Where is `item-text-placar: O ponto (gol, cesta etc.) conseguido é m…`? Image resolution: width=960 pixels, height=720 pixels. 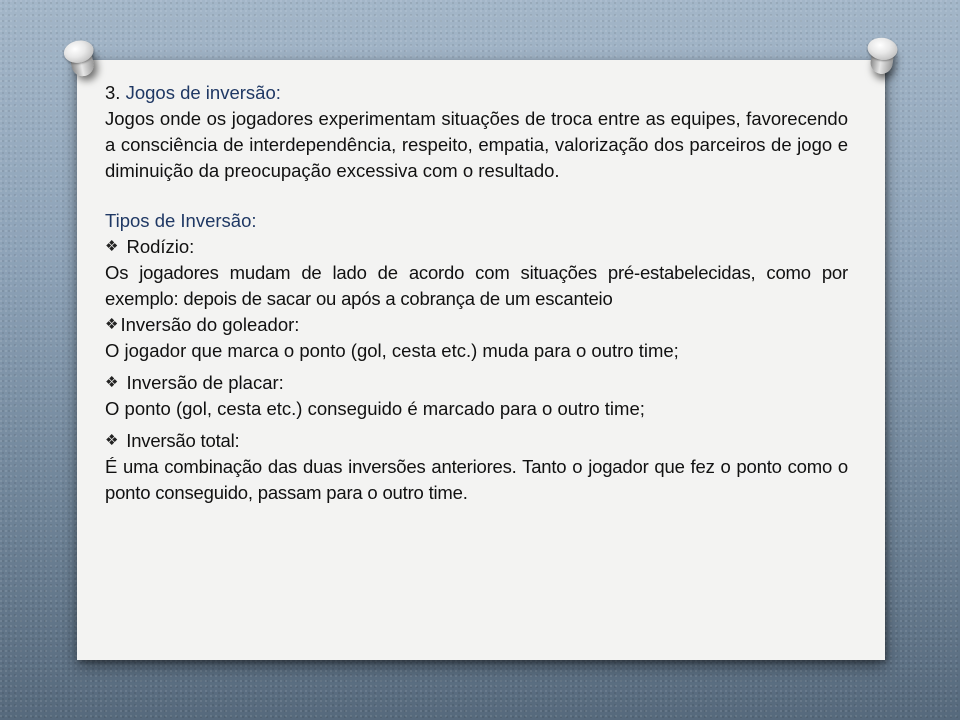 item-text-placar: O ponto (gol, cesta etc.) conseguido é m… is located at coordinates (375, 408).